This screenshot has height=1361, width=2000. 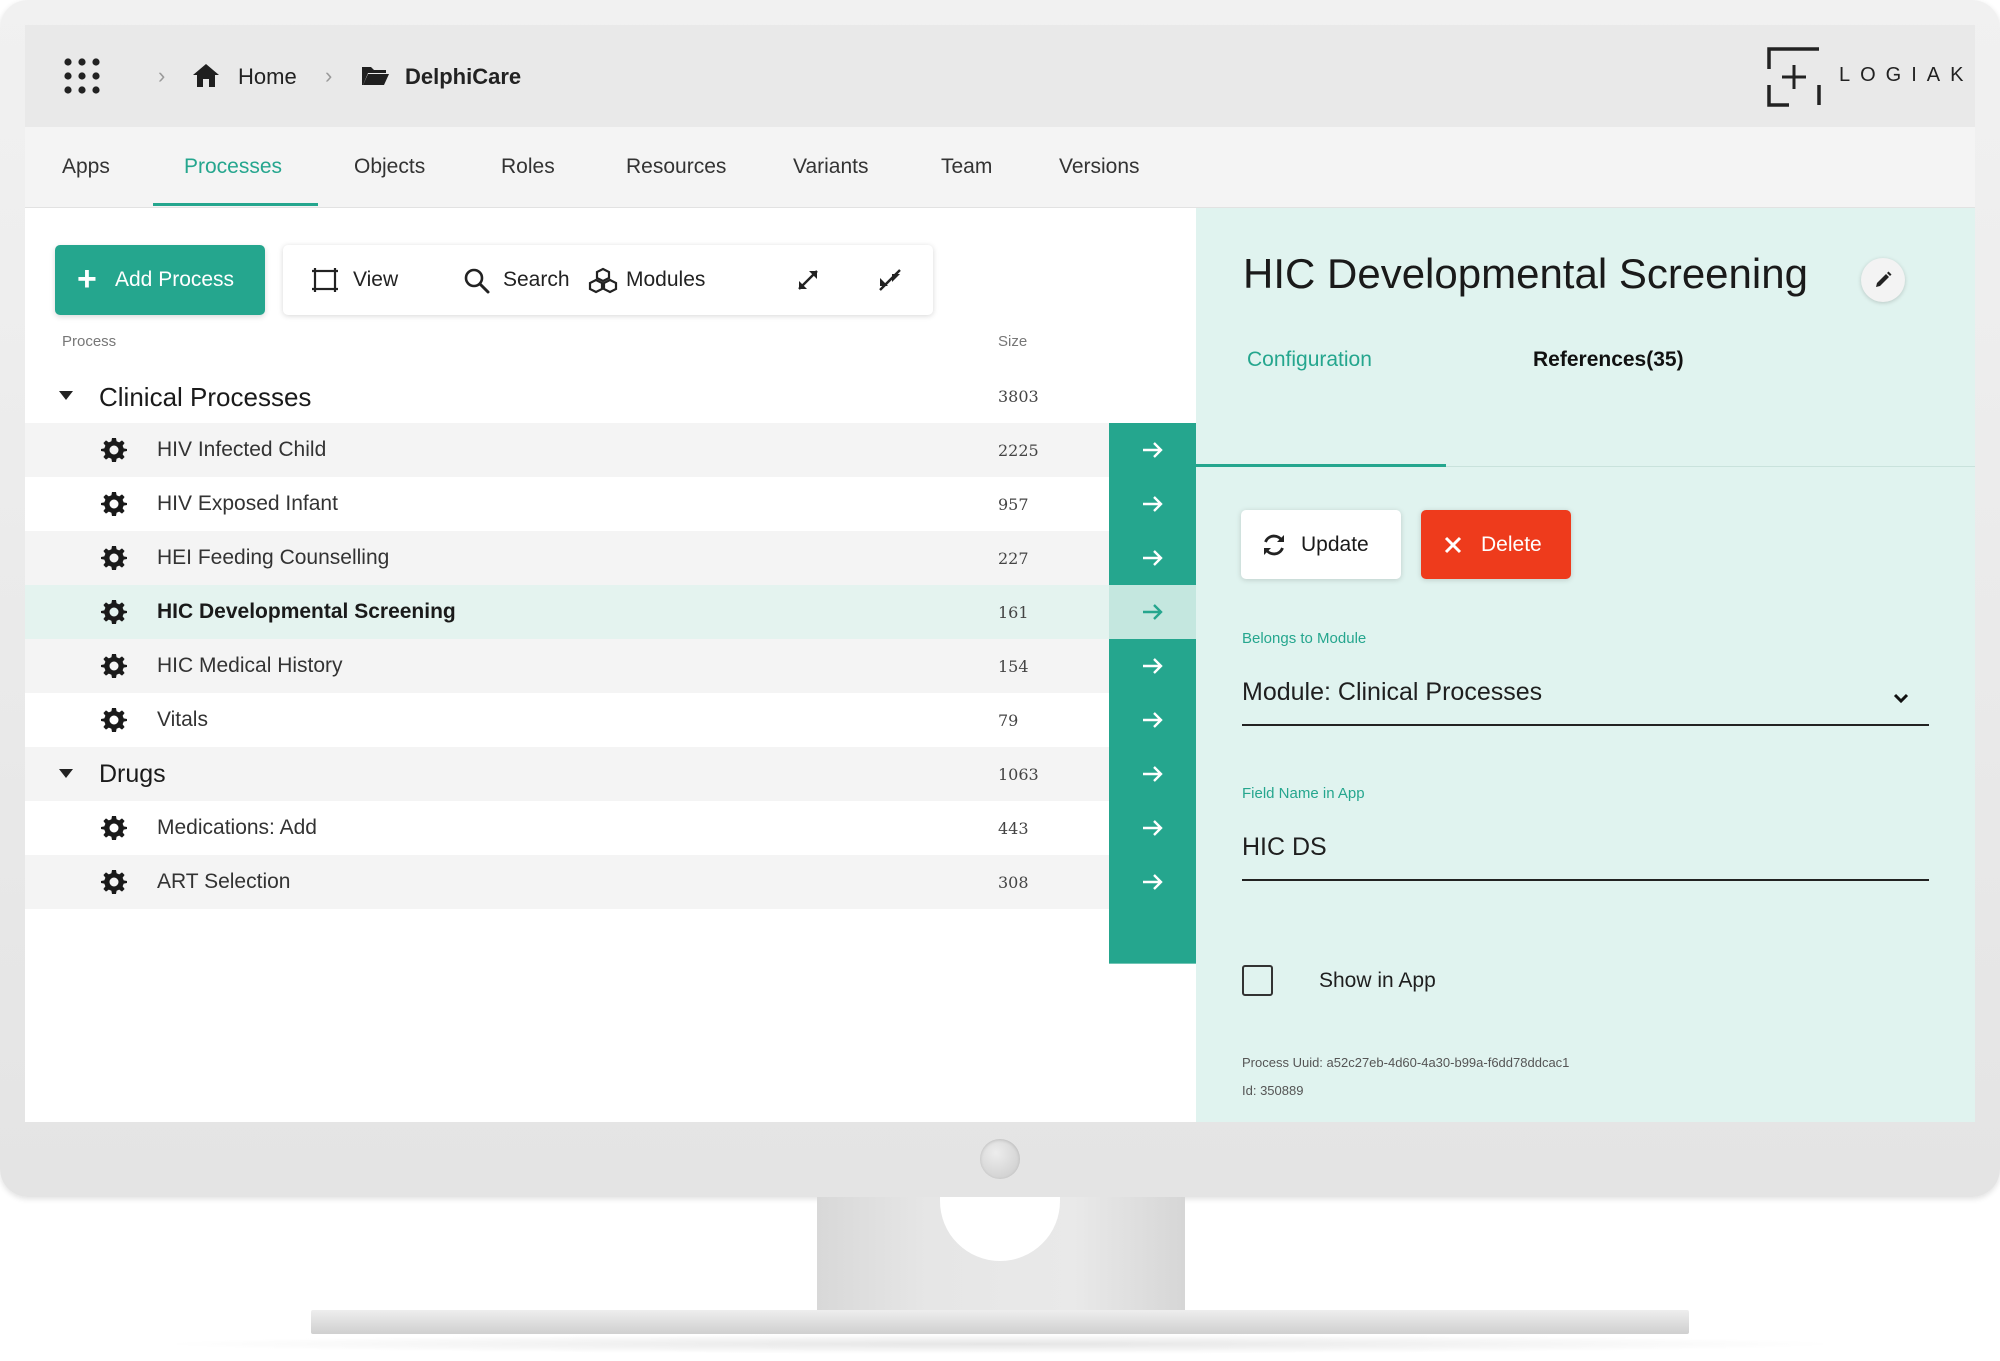 What do you see at coordinates (610, 450) in the screenshot?
I see `table-row: HIV Infected Child 2225` at bounding box center [610, 450].